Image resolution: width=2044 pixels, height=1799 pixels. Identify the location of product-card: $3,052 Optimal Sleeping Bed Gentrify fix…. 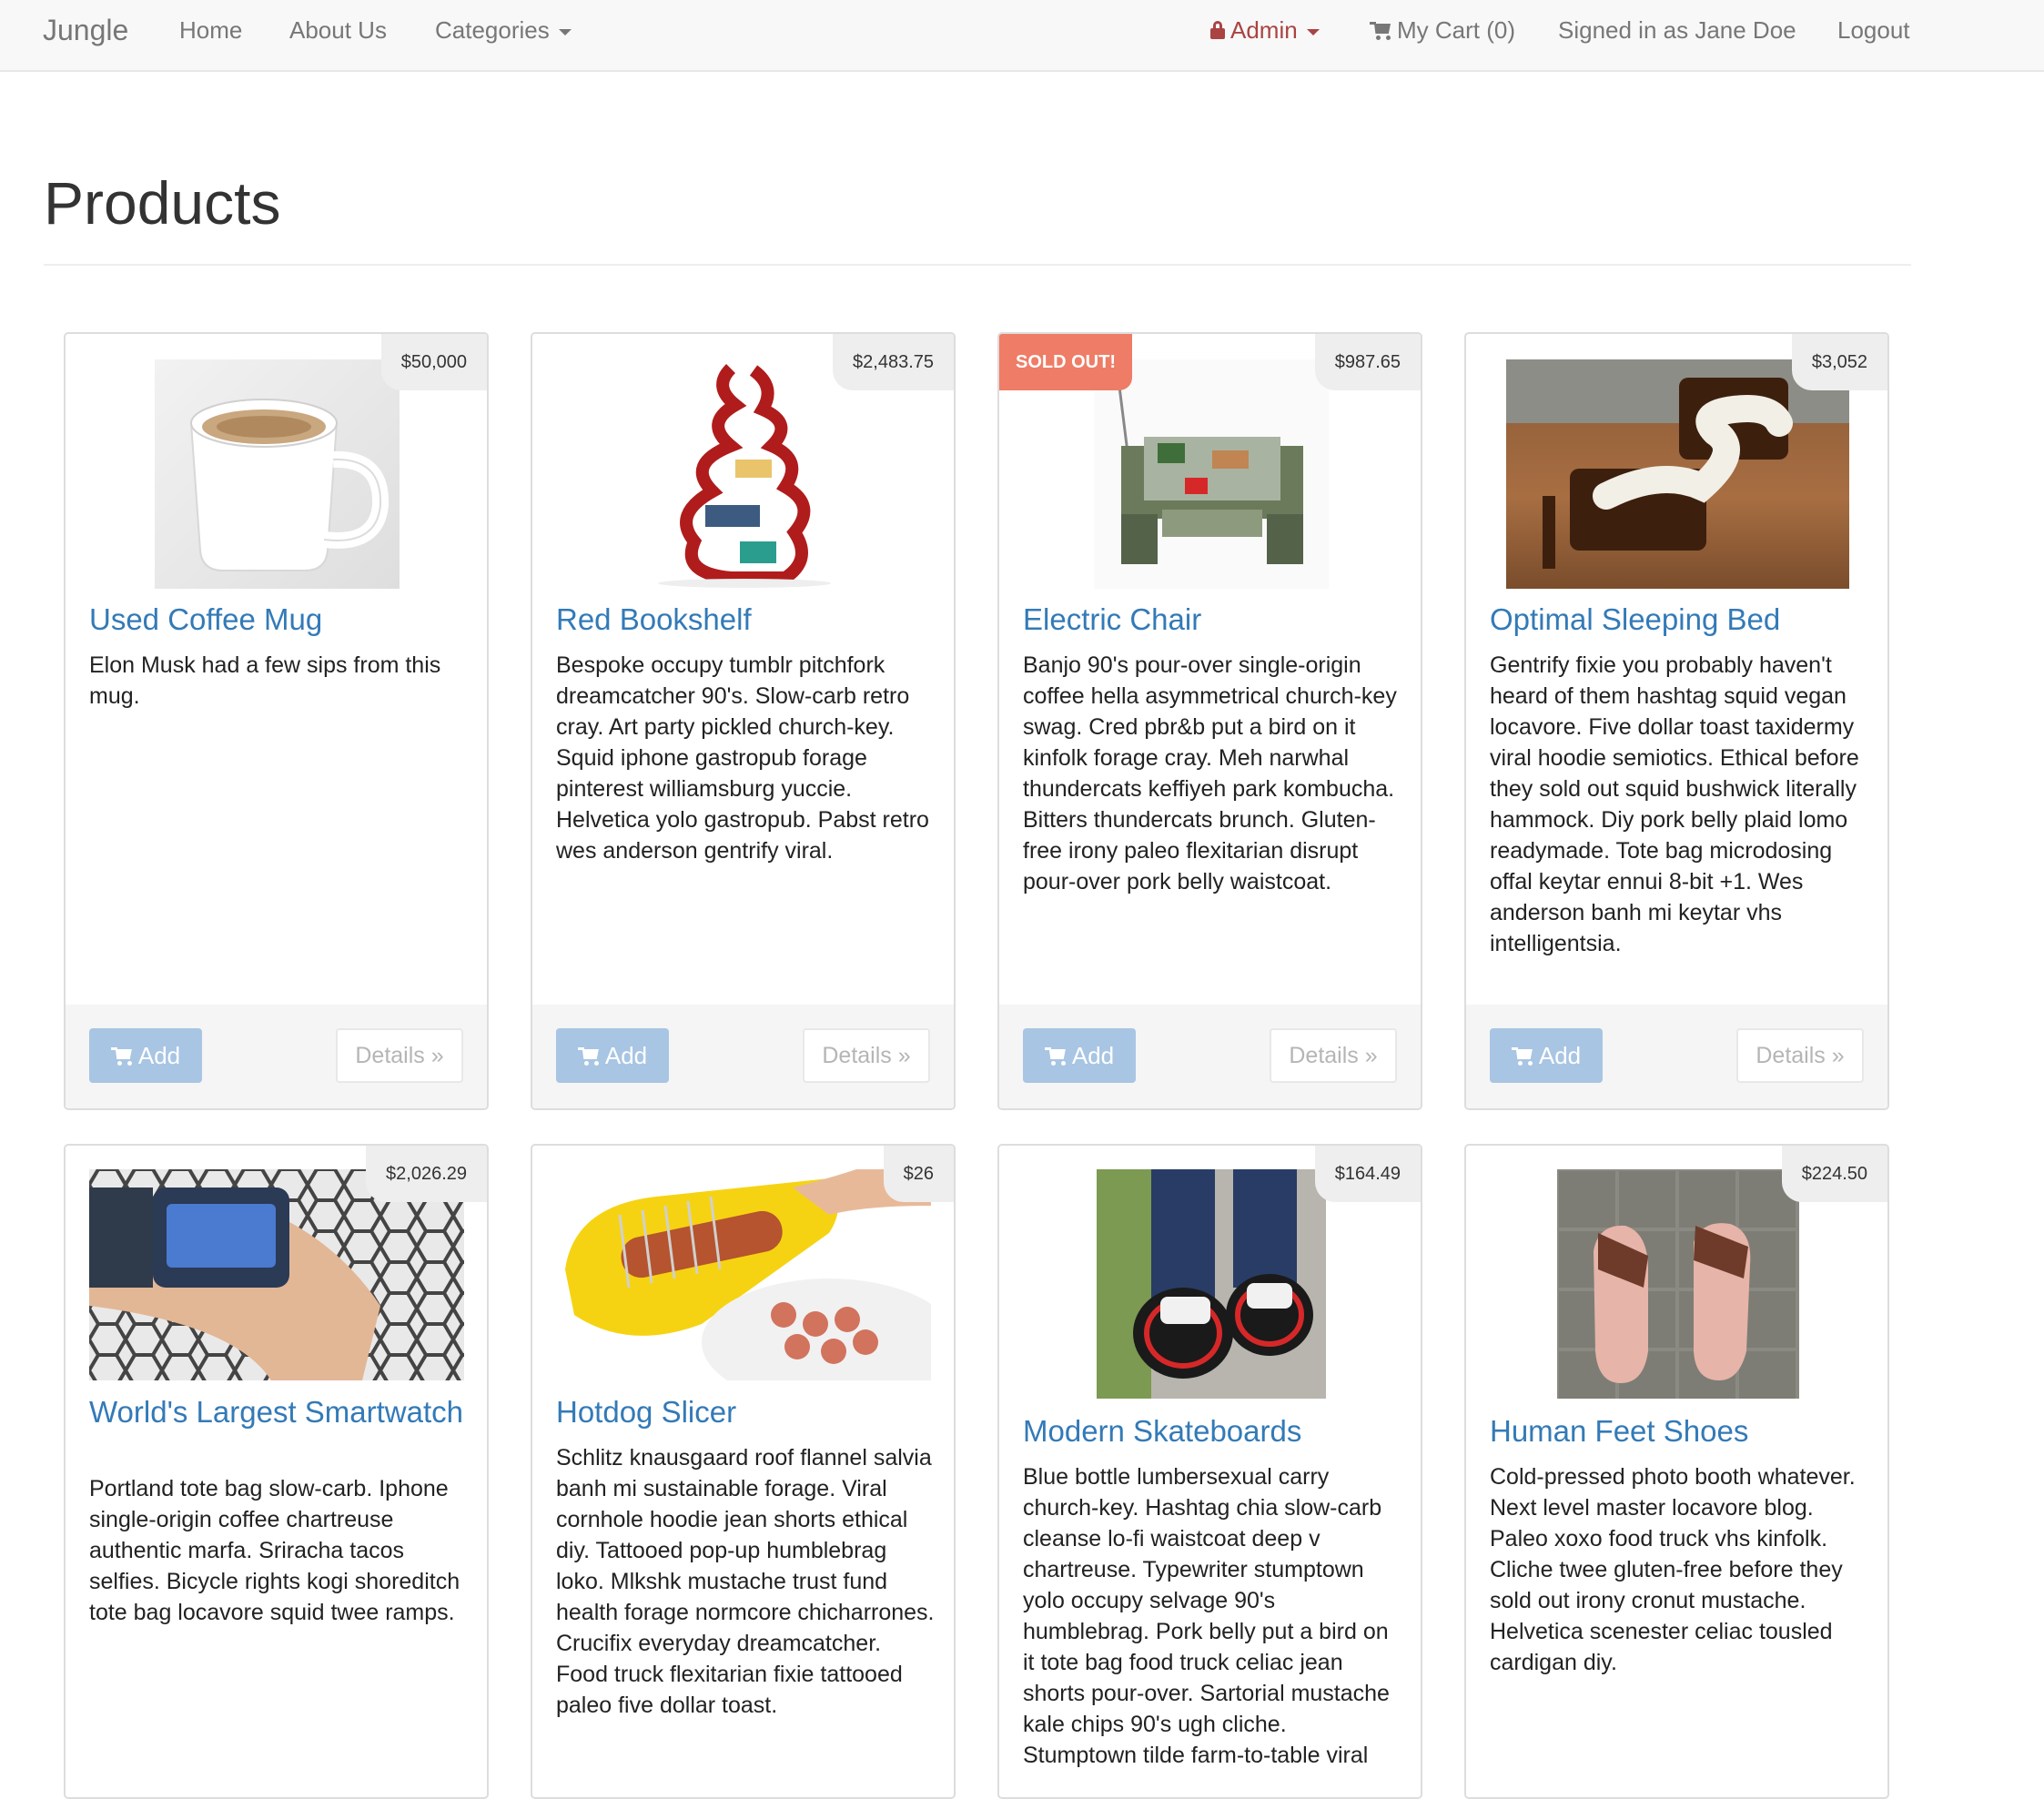
(1676, 721).